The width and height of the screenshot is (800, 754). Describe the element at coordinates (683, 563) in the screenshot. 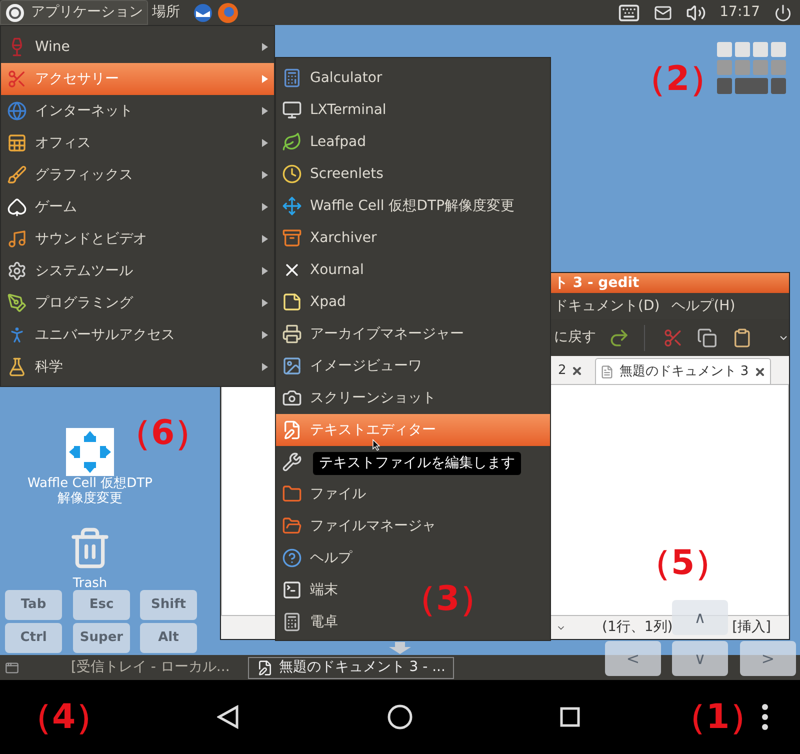

I see `annotation-number: （5）` at that location.